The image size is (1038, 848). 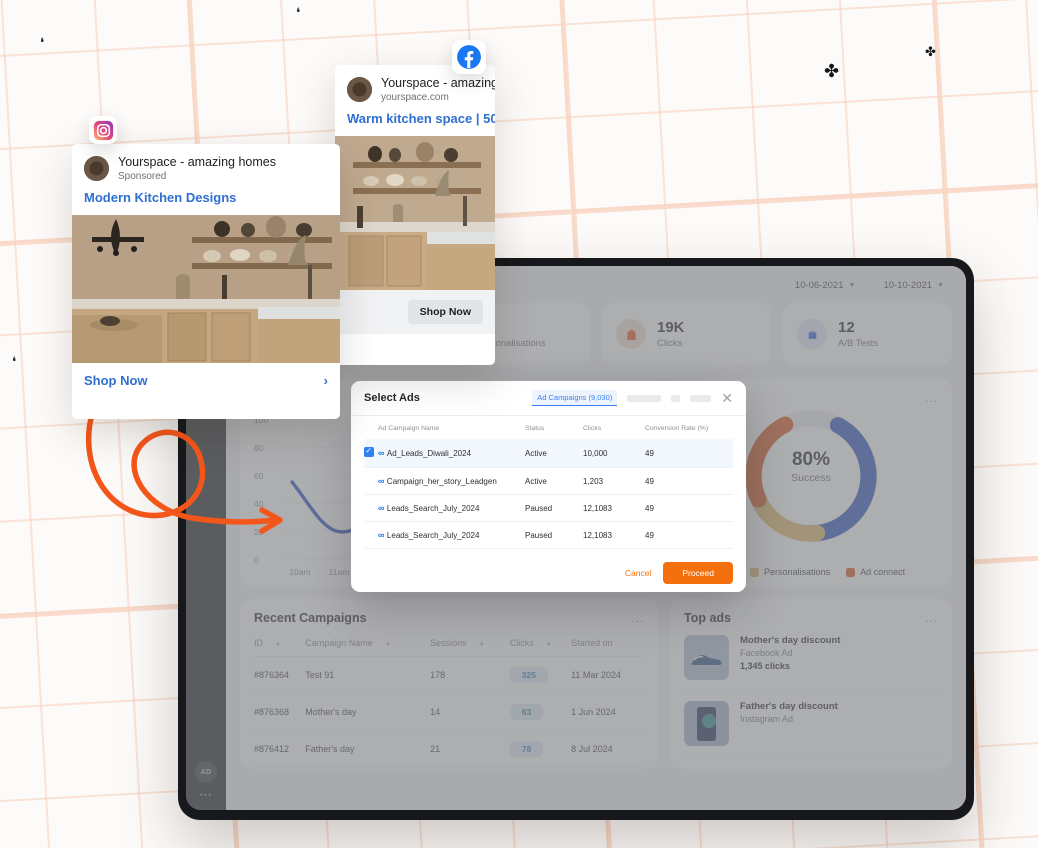 What do you see at coordinates (438, 83) in the screenshot?
I see `fb-advertiser-name: Yourspace - amazing homes` at bounding box center [438, 83].